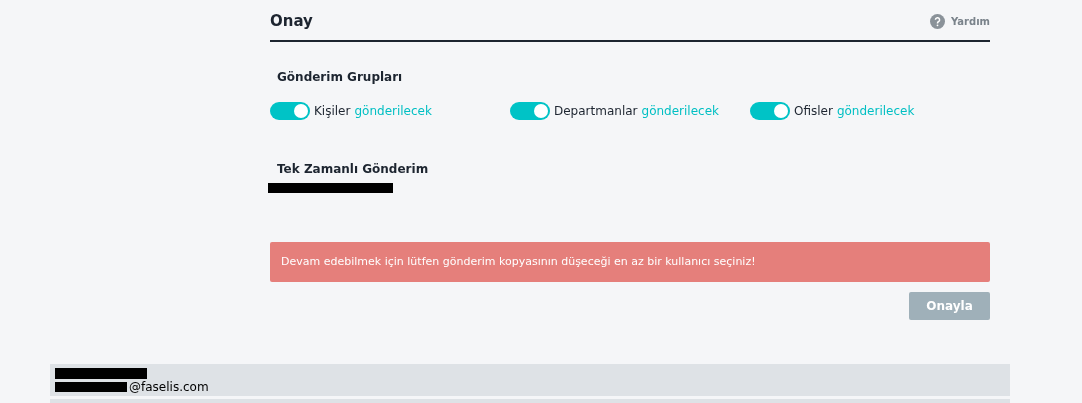 Image resolution: width=1082 pixels, height=403 pixels. Describe the element at coordinates (332, 111) in the screenshot. I see `toggle-label: Kişiler` at that location.